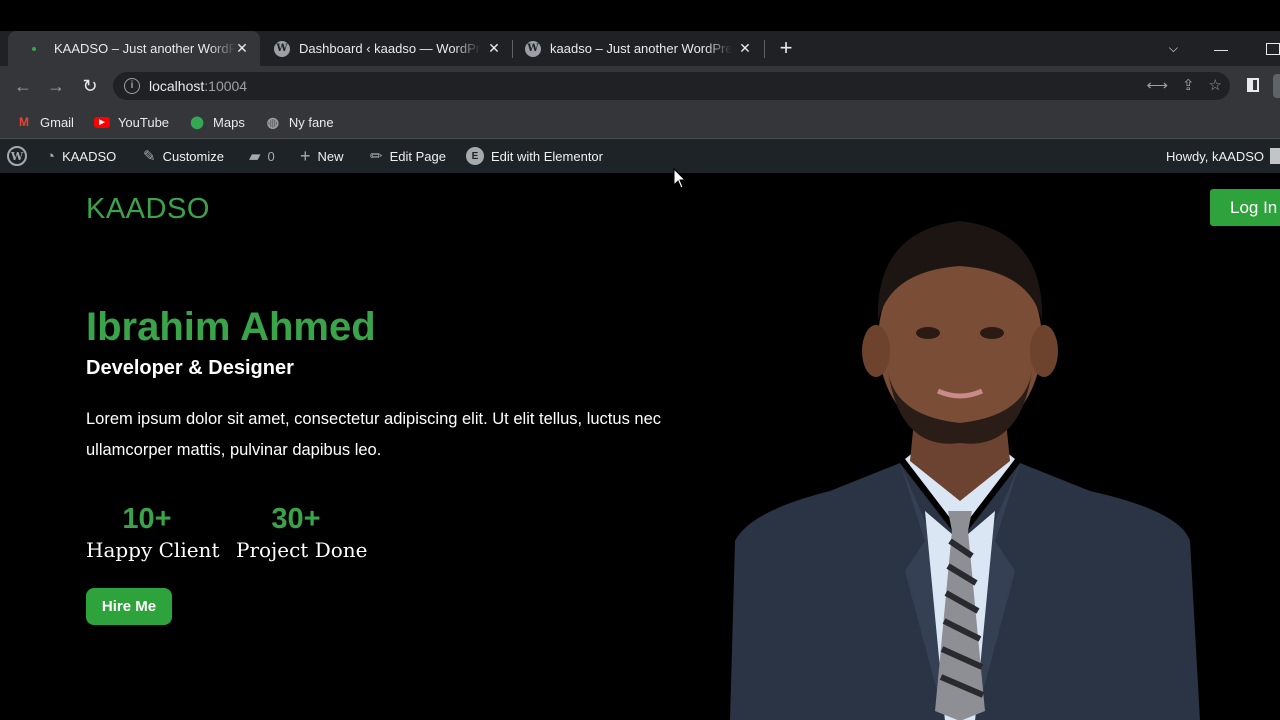 The width and height of the screenshot is (1280, 720). Describe the element at coordinates (21, 181) in the screenshot. I see `nav-home: Home` at that location.